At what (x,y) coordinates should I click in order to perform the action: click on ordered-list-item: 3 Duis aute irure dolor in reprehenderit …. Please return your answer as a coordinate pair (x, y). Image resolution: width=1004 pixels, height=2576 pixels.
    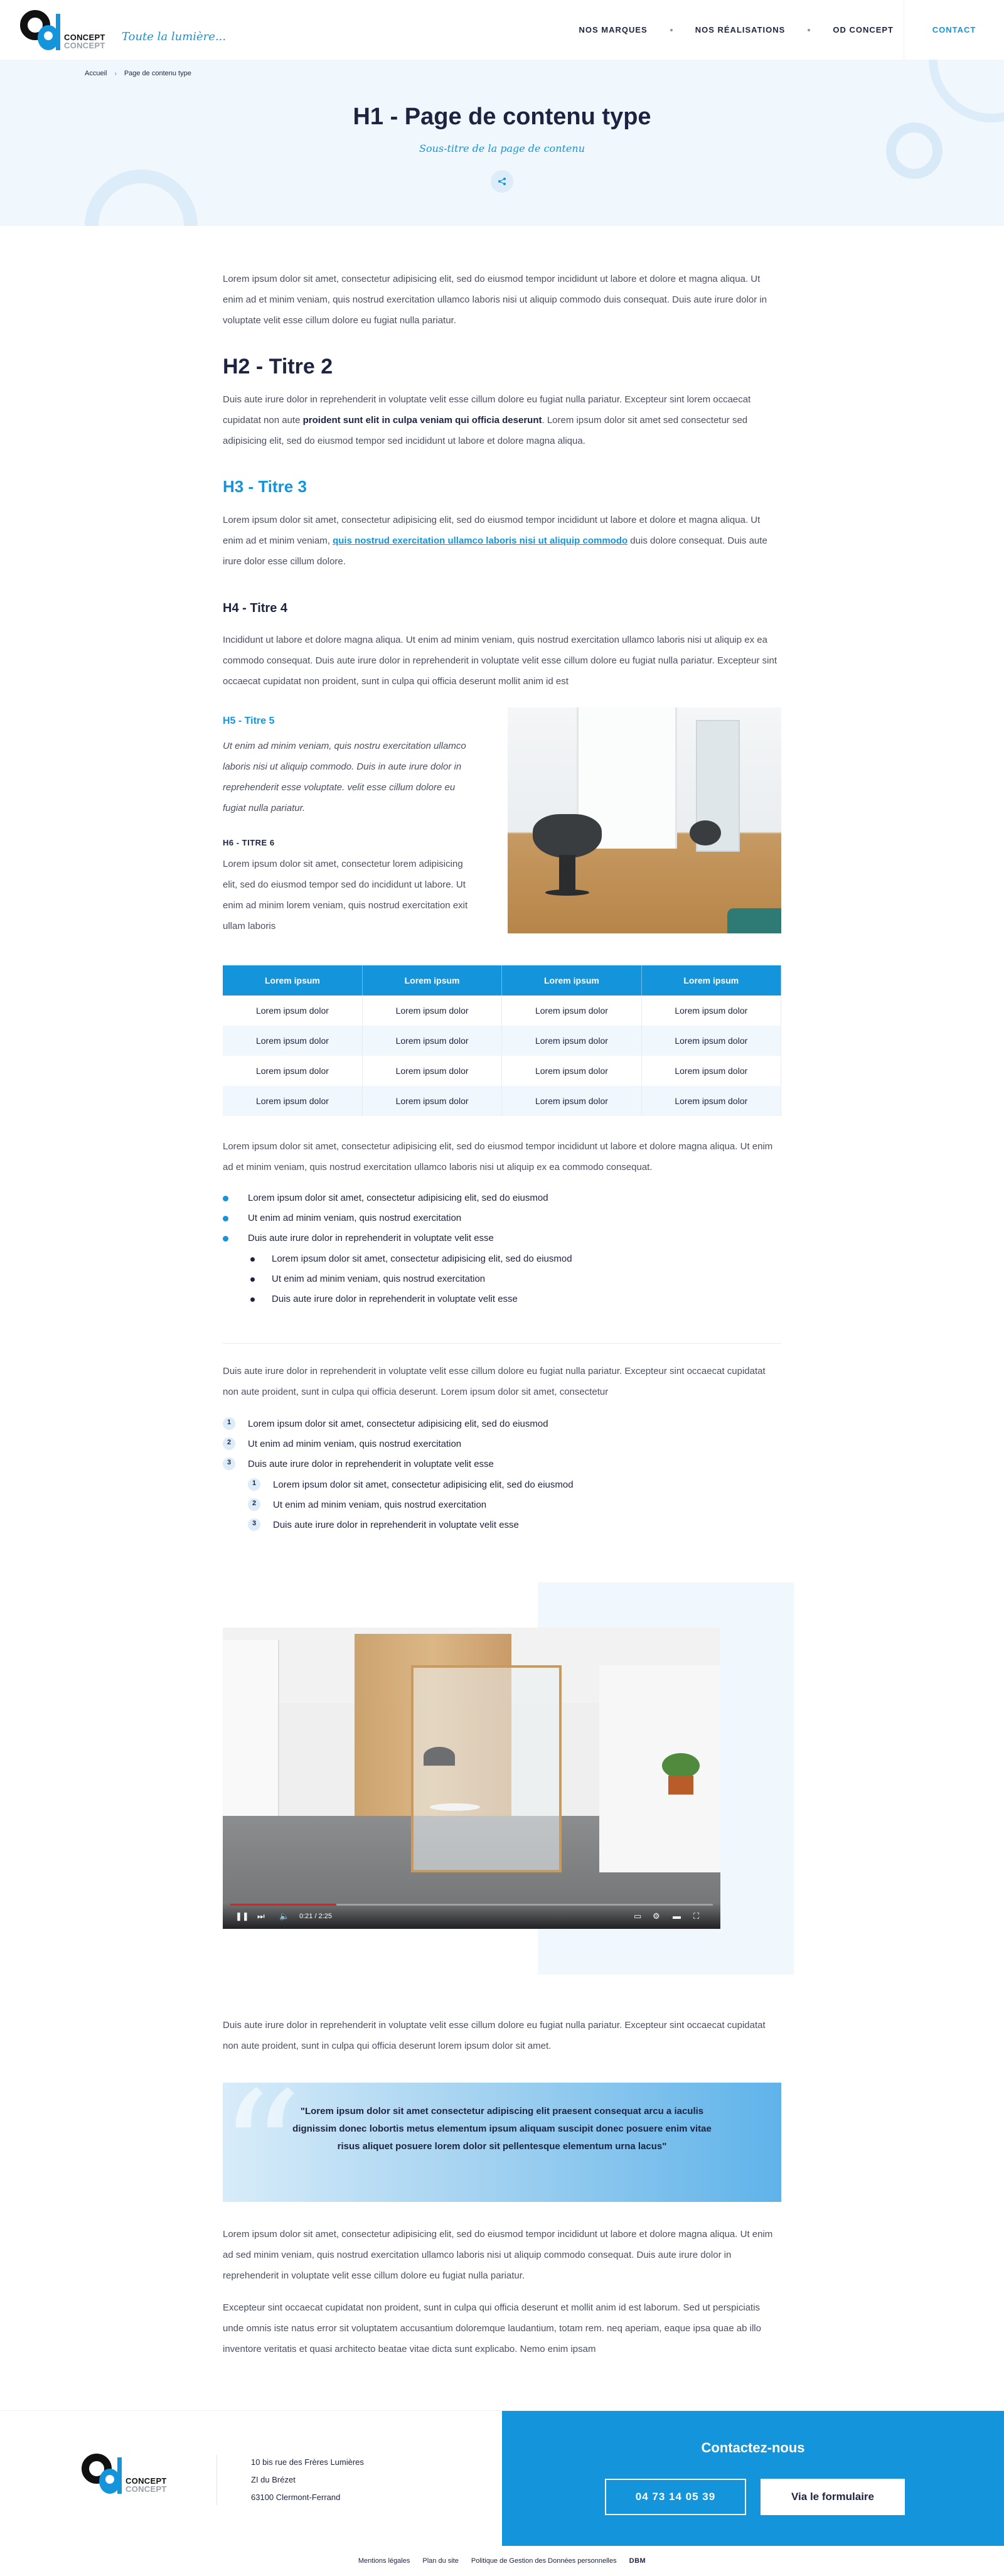
    Looking at the image, I should click on (358, 1463).